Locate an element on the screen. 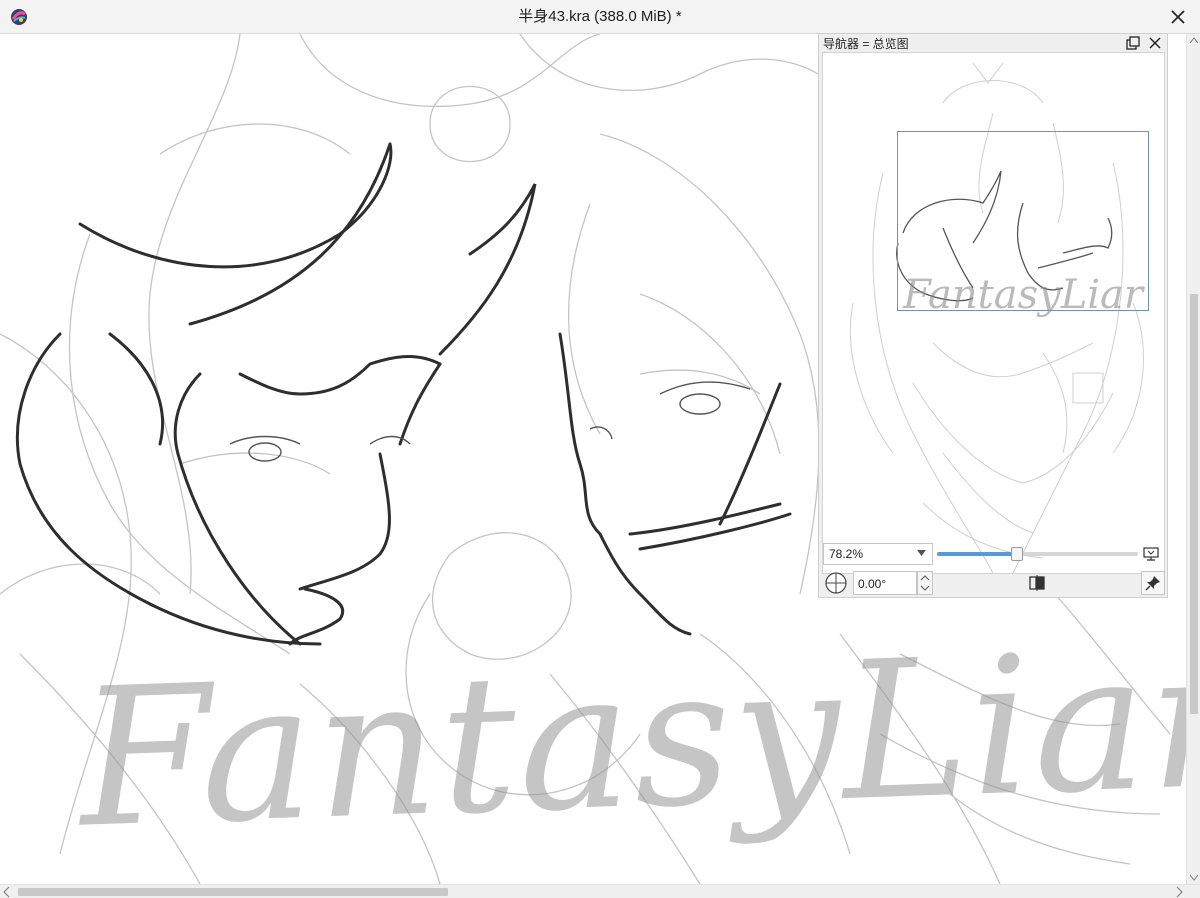  rotation-spin-buttons is located at coordinates (925, 583).